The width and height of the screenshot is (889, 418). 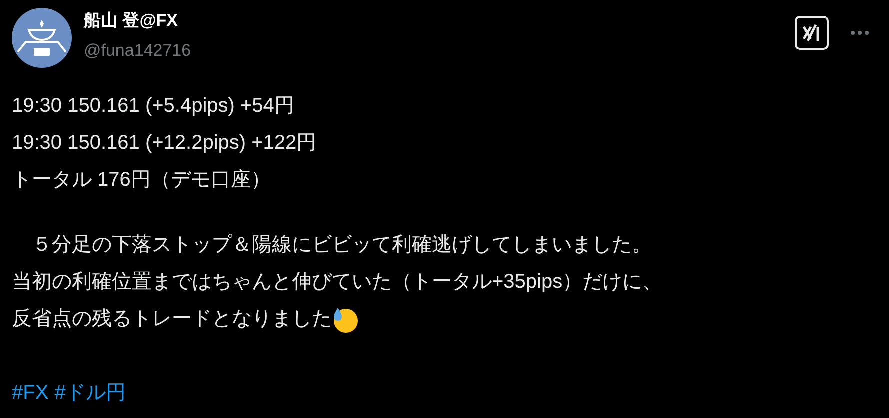 What do you see at coordinates (30, 393) in the screenshot?
I see `hashtag-link: #FX` at bounding box center [30, 393].